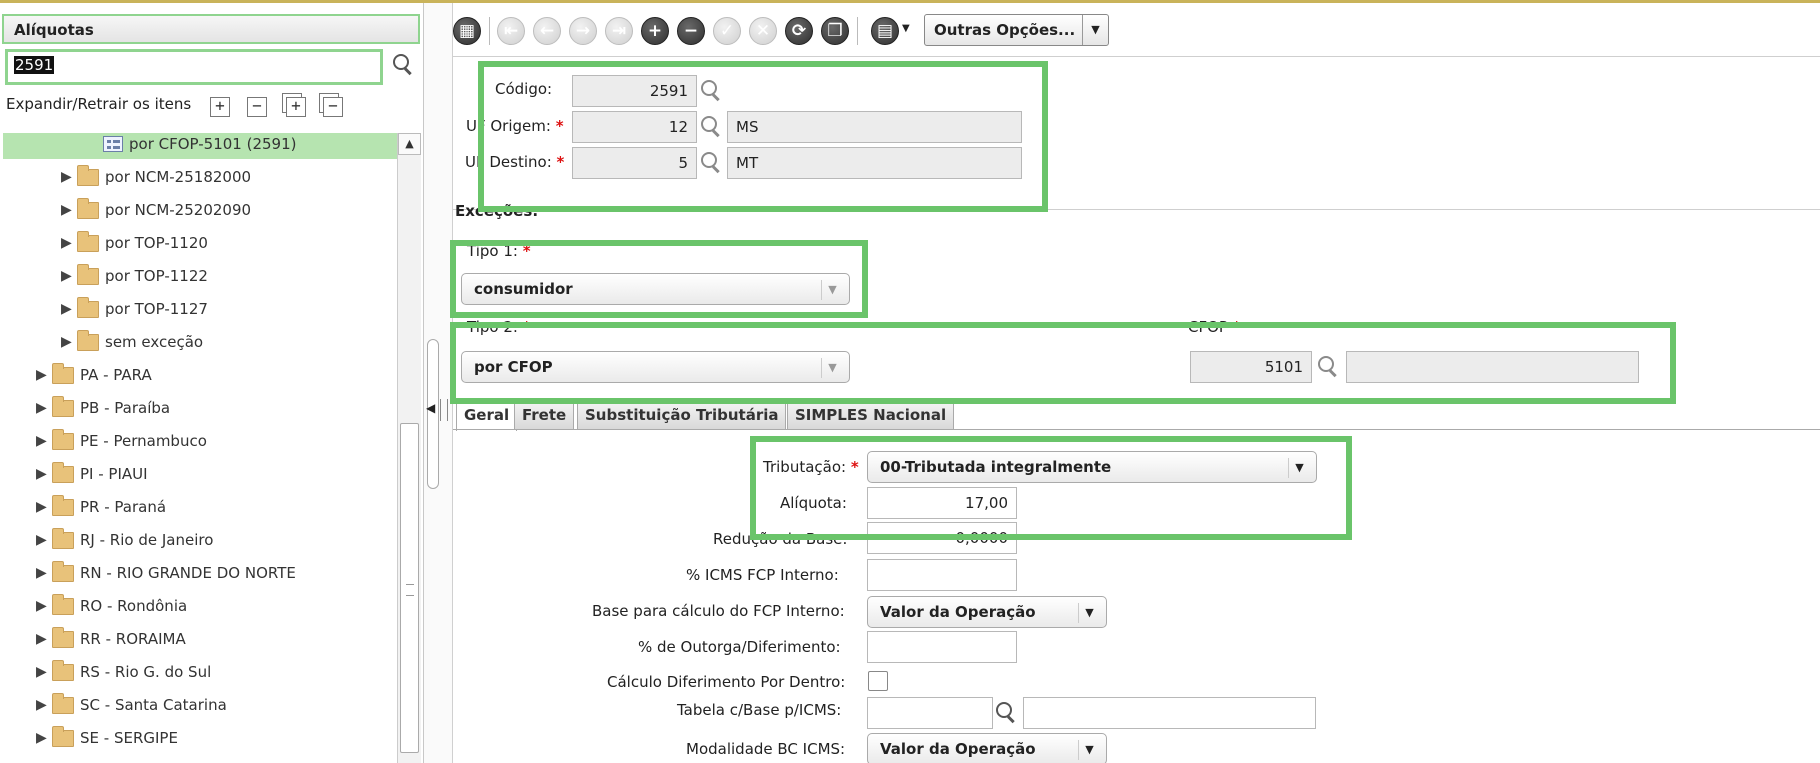 This screenshot has height=763, width=1820. Describe the element at coordinates (619, 31) in the screenshot. I see `last-record-icon: ⇥` at that location.